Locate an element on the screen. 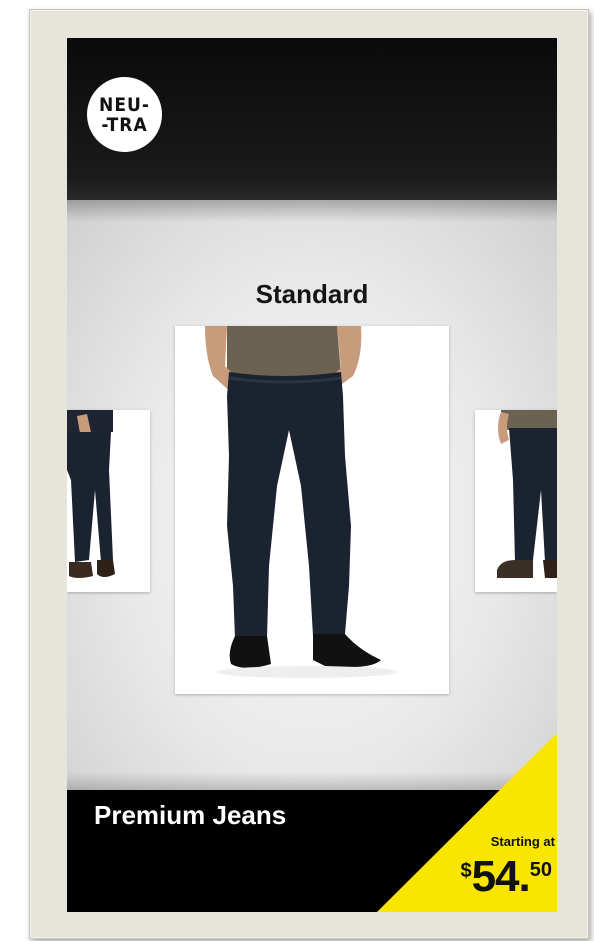 Image resolution: width=594 pixels, height=941 pixels. product-name: Premium Jeans is located at coordinates (190, 815).